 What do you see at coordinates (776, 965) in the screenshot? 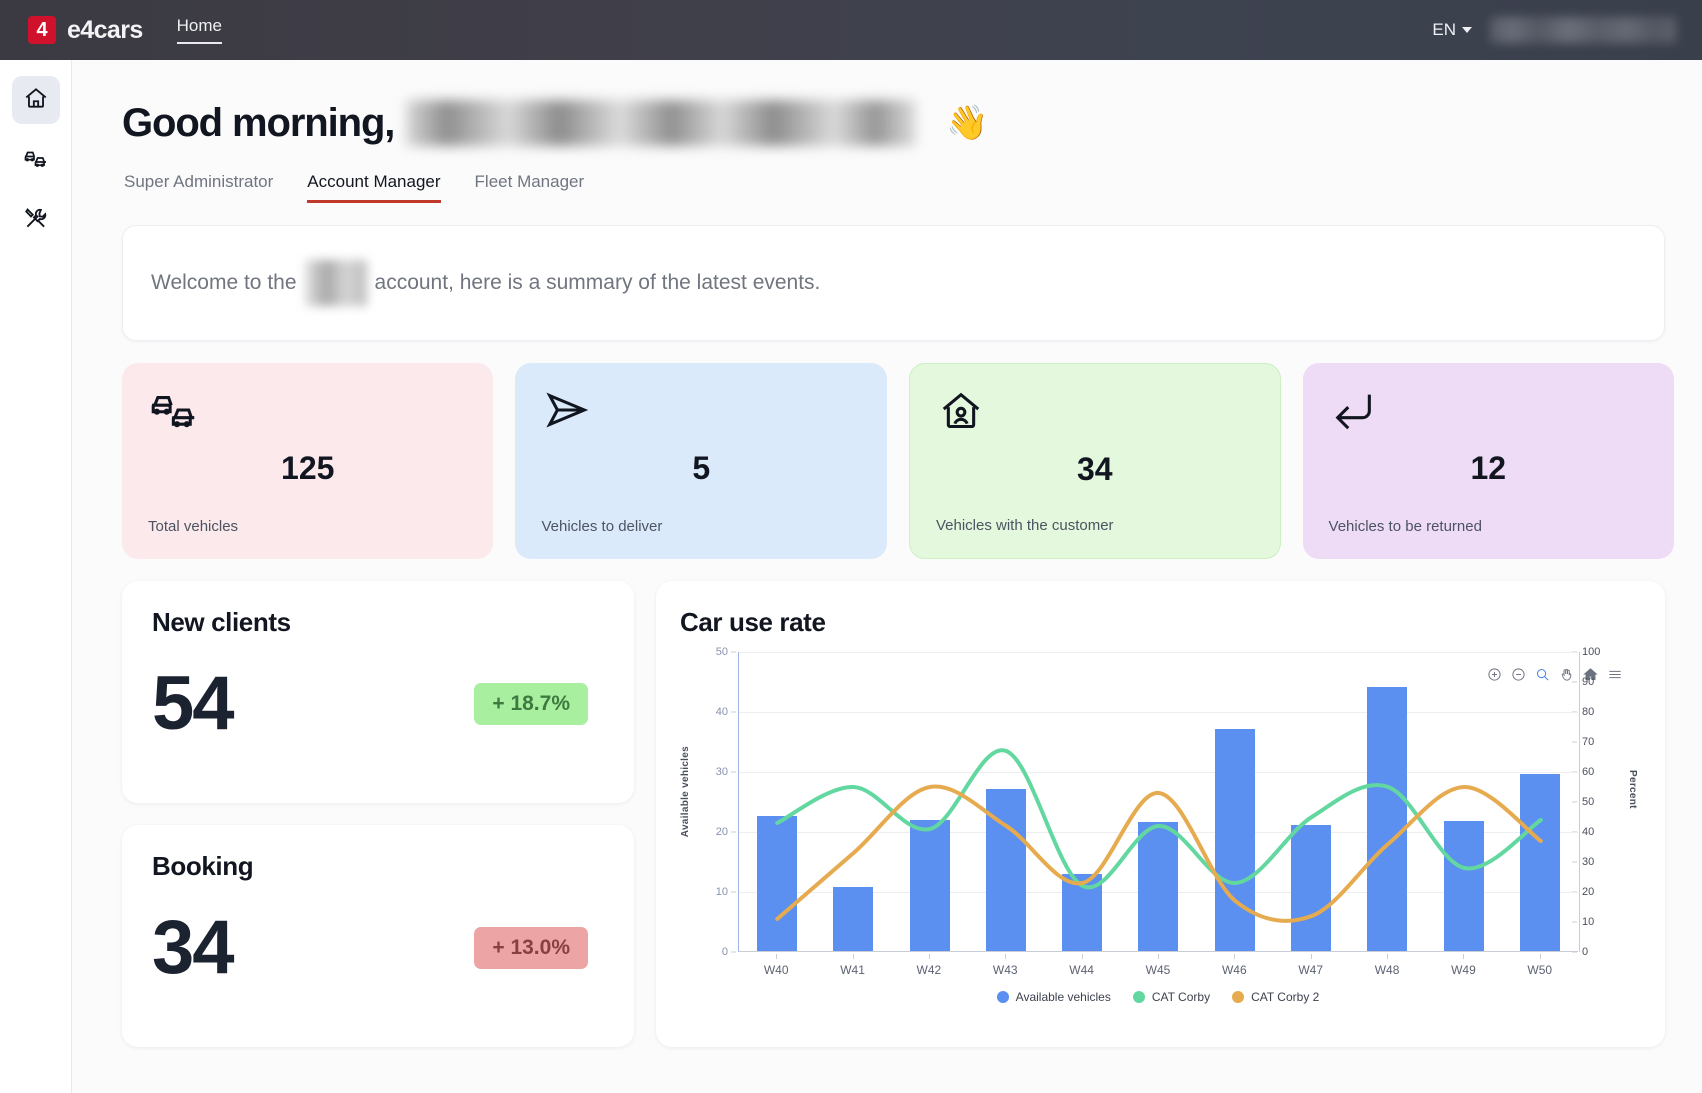
I see `x-tick-W40: W40` at bounding box center [776, 965].